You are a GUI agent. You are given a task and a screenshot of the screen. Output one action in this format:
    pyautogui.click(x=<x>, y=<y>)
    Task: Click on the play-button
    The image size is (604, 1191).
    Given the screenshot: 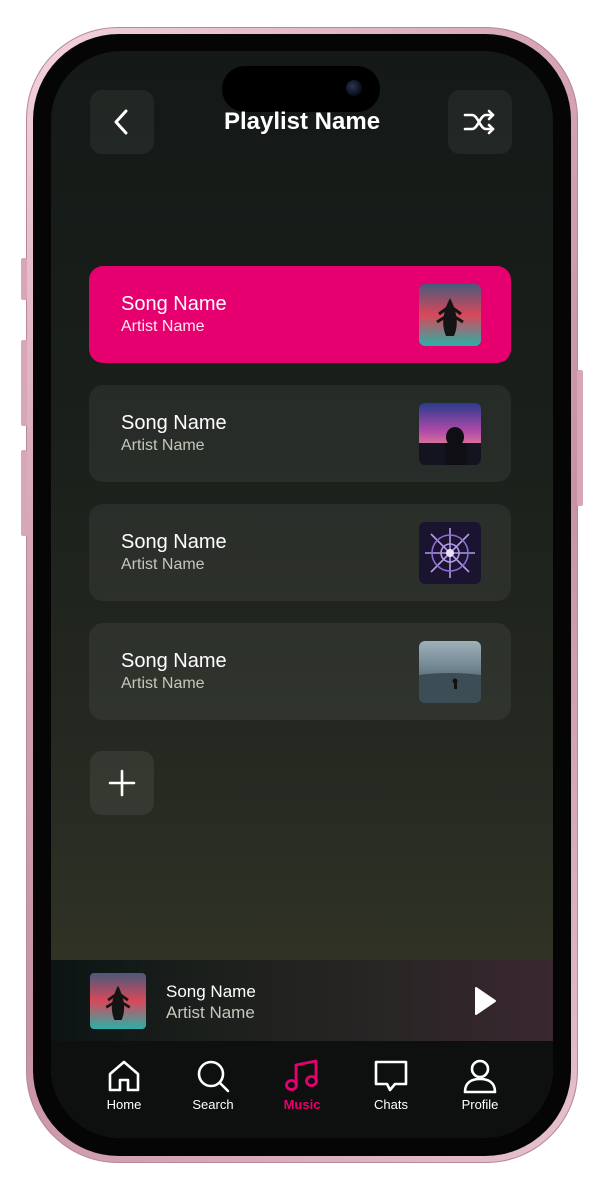 What is the action you would take?
    pyautogui.click(x=485, y=1001)
    